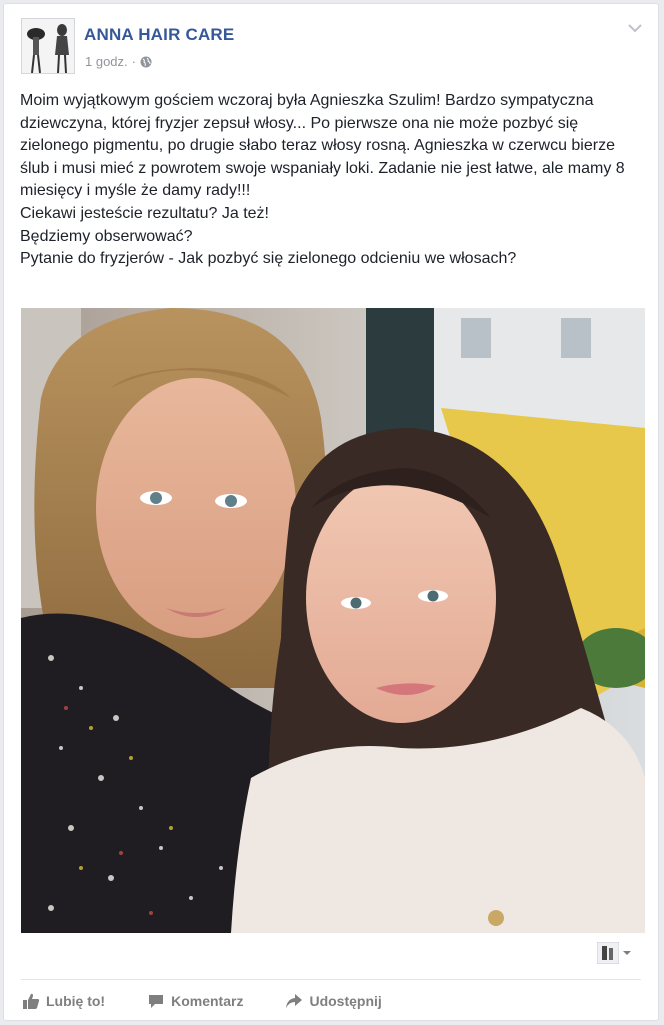  What do you see at coordinates (31, 1001) in the screenshot?
I see `thumbs-up-icon` at bounding box center [31, 1001].